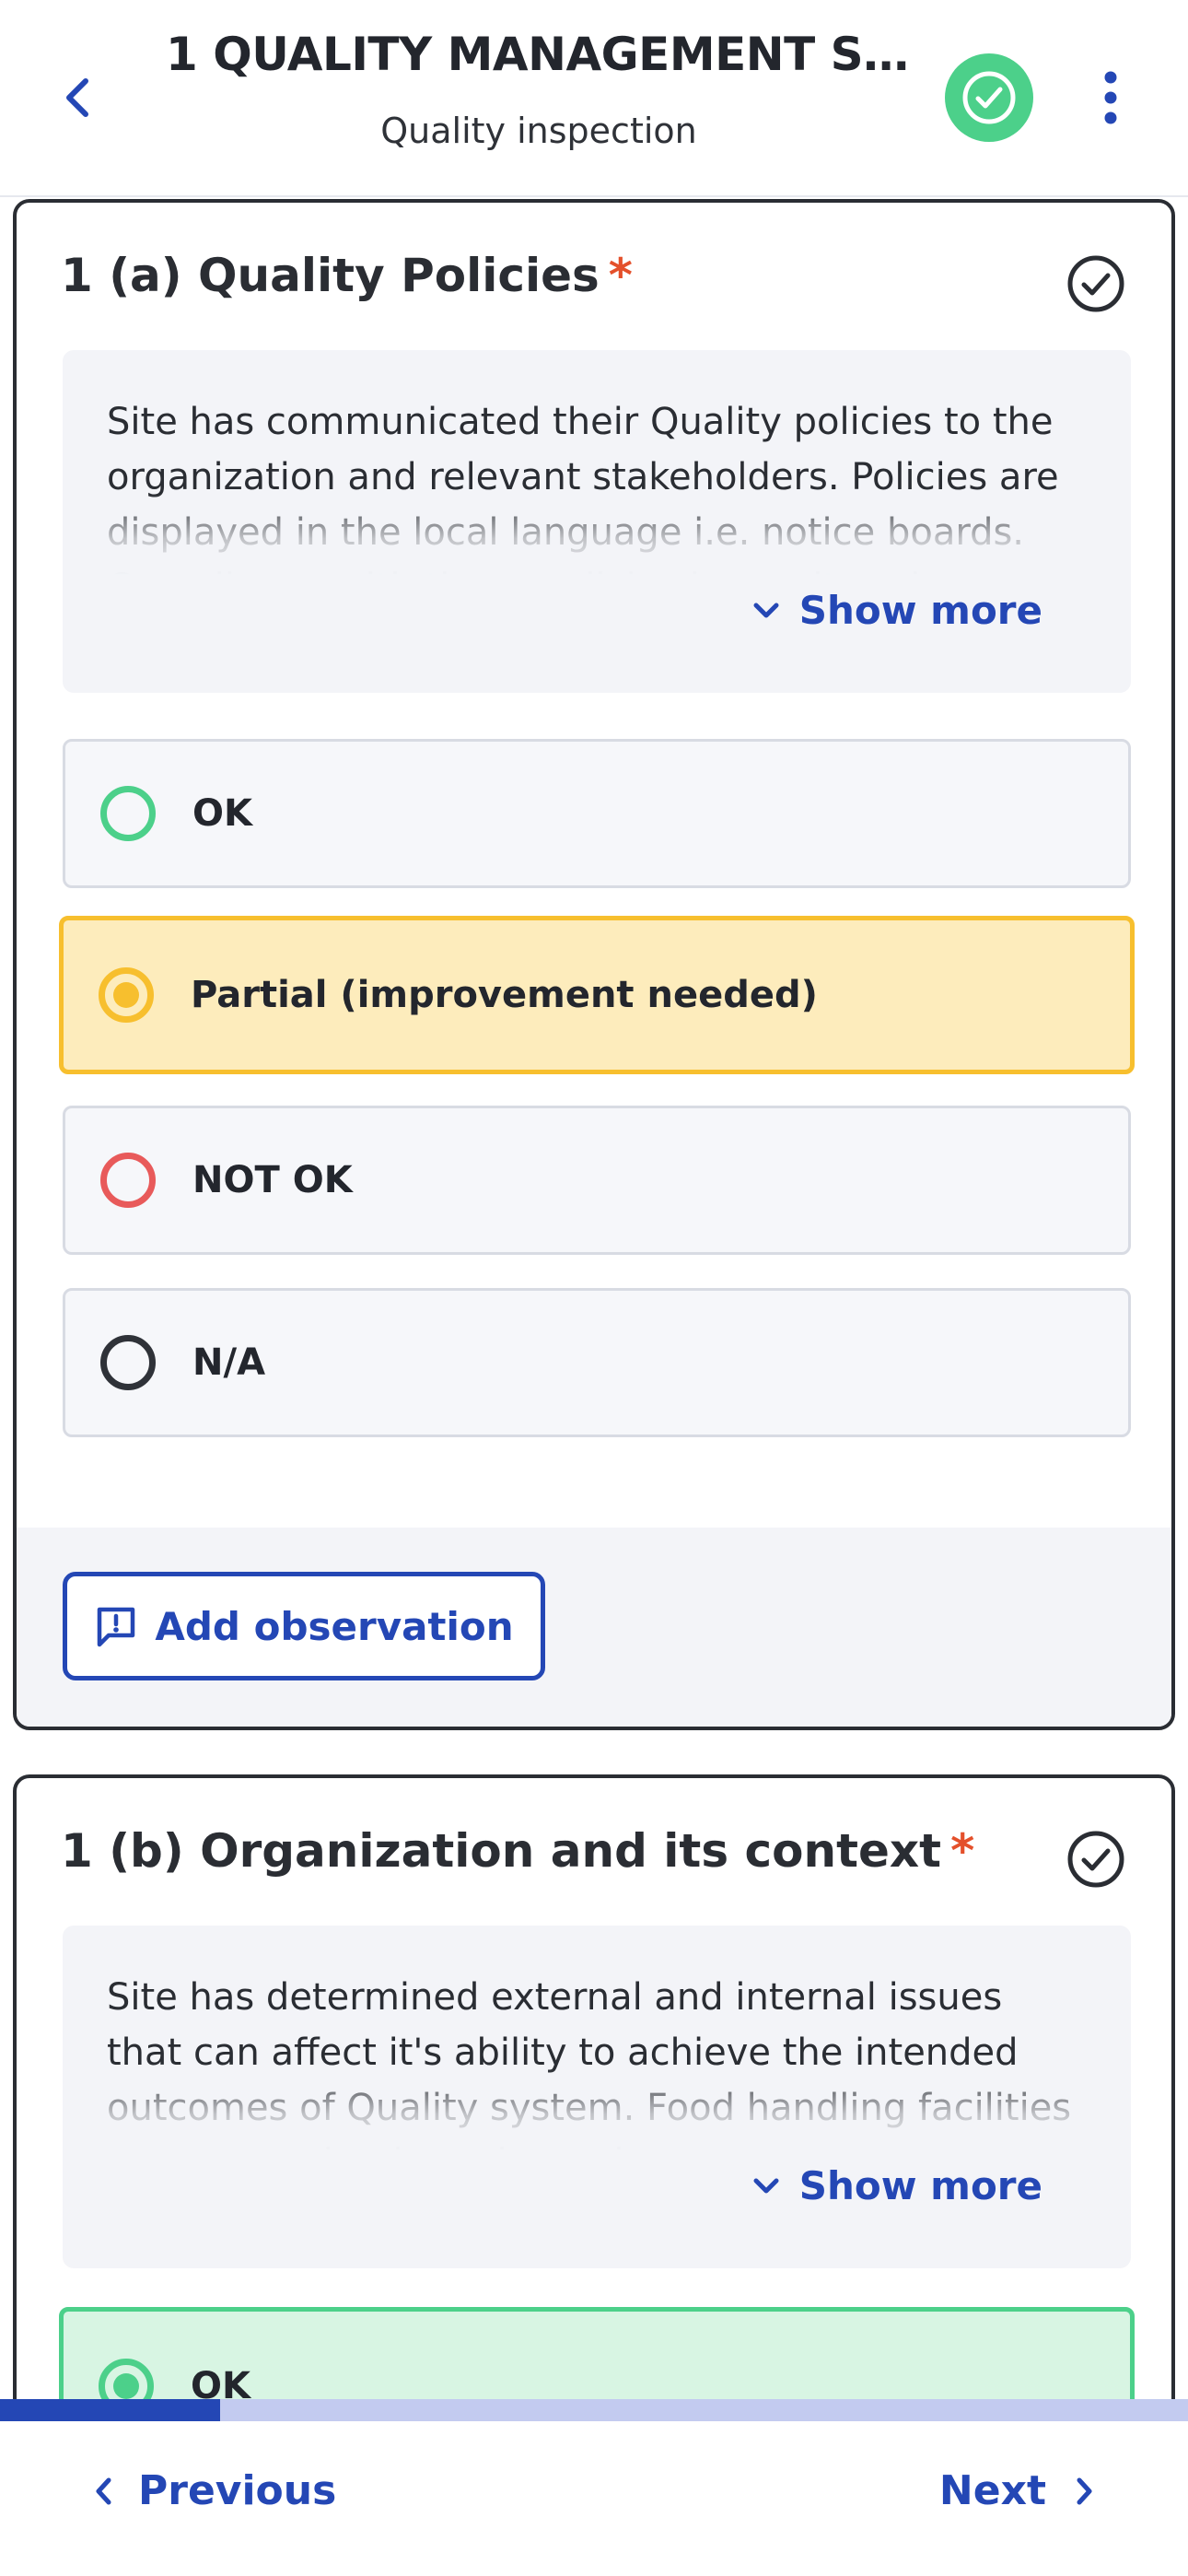  I want to click on option-na: N/A, so click(597, 1362).